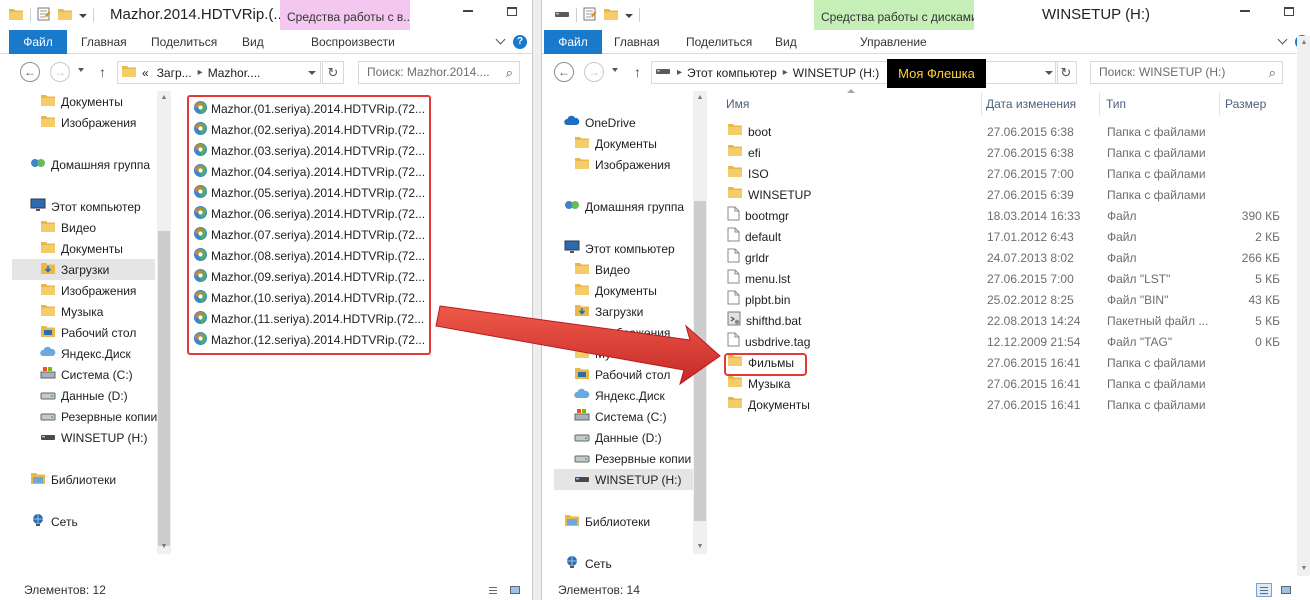 Image resolution: width=1310 pixels, height=600 pixels. What do you see at coordinates (1008, 195) in the screenshot?
I see `table-row: WINSETUP 27.06.2015 6:39 Папка с файлами` at bounding box center [1008, 195].